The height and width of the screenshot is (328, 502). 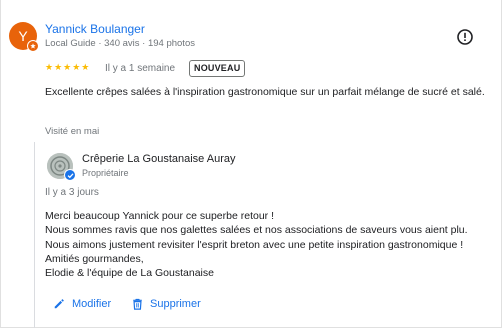 What do you see at coordinates (159, 159) in the screenshot?
I see `business-name: Crêperie La Goustanaise Auray` at bounding box center [159, 159].